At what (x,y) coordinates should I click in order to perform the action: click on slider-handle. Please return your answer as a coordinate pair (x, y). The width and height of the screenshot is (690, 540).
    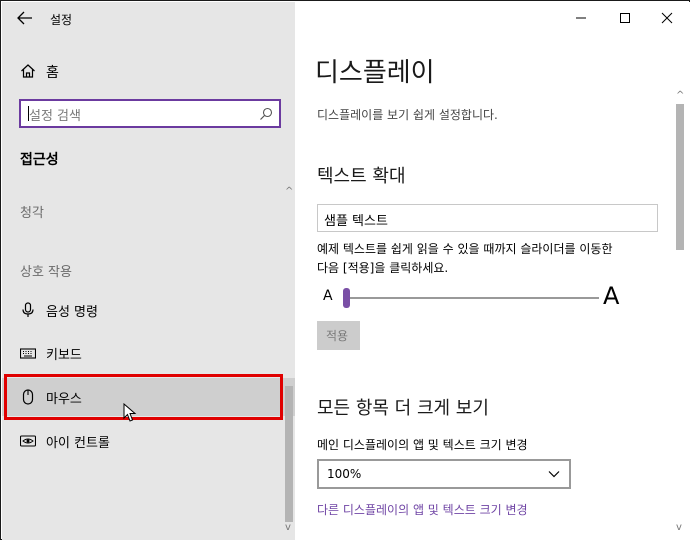
    Looking at the image, I should click on (346, 298).